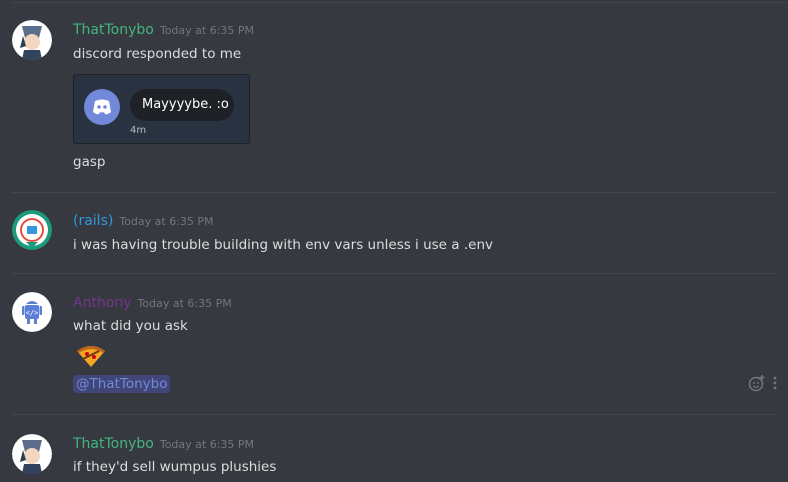 The height and width of the screenshot is (482, 788). I want to click on message-text: discord responded to me, so click(157, 54).